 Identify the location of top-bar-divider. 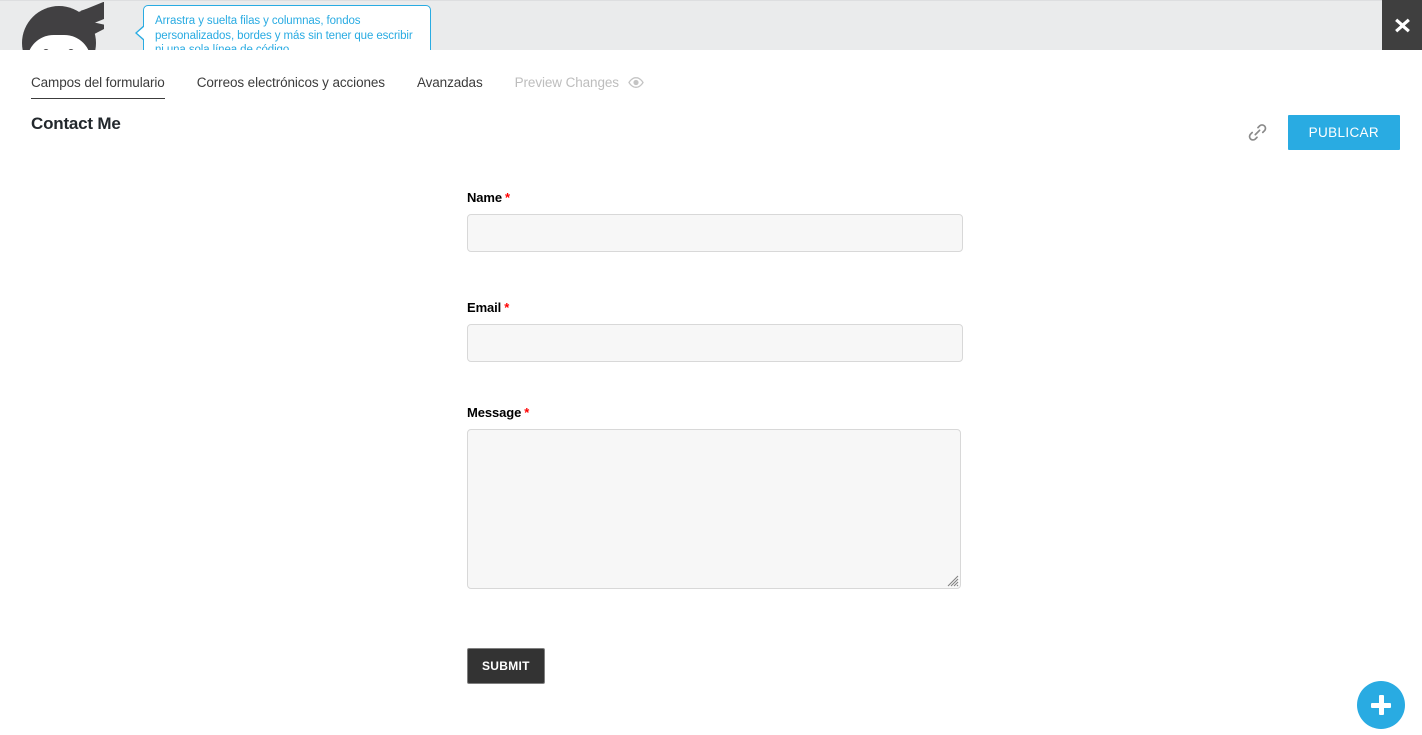
(711, 0).